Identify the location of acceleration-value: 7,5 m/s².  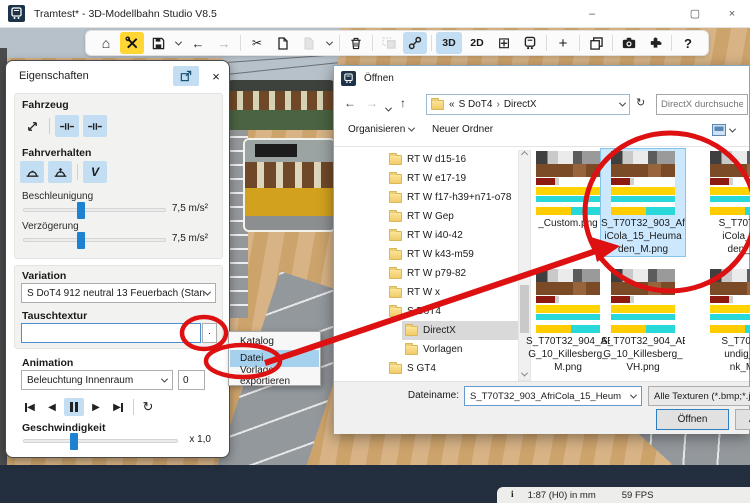
(189, 208).